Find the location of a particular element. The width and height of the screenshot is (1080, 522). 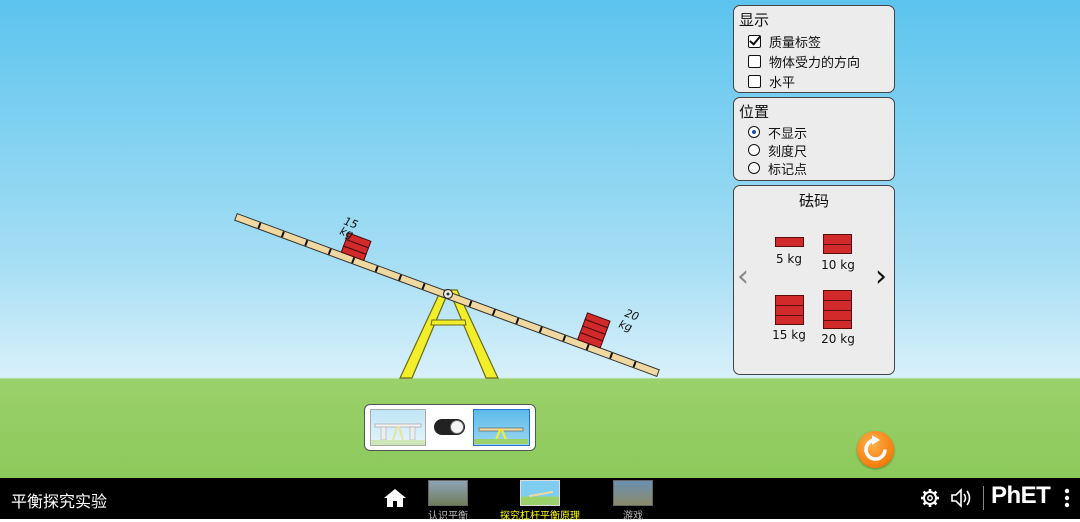

checkbox-mass-labels: 质量标签 is located at coordinates (784, 41).